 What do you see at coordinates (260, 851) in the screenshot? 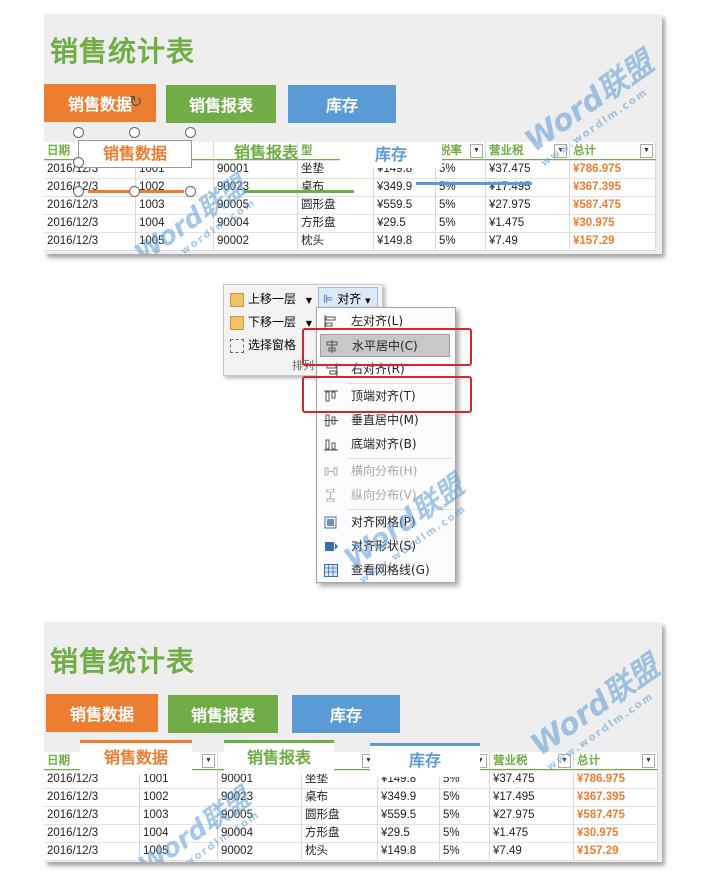
I see `cell-code: 90002` at bounding box center [260, 851].